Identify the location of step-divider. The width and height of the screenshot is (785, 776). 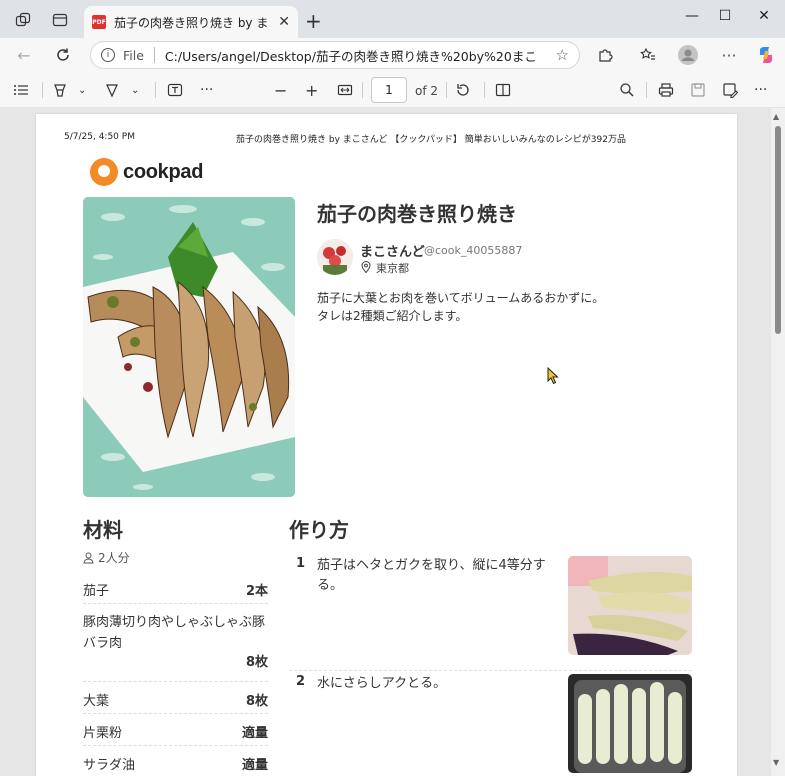
(490, 670).